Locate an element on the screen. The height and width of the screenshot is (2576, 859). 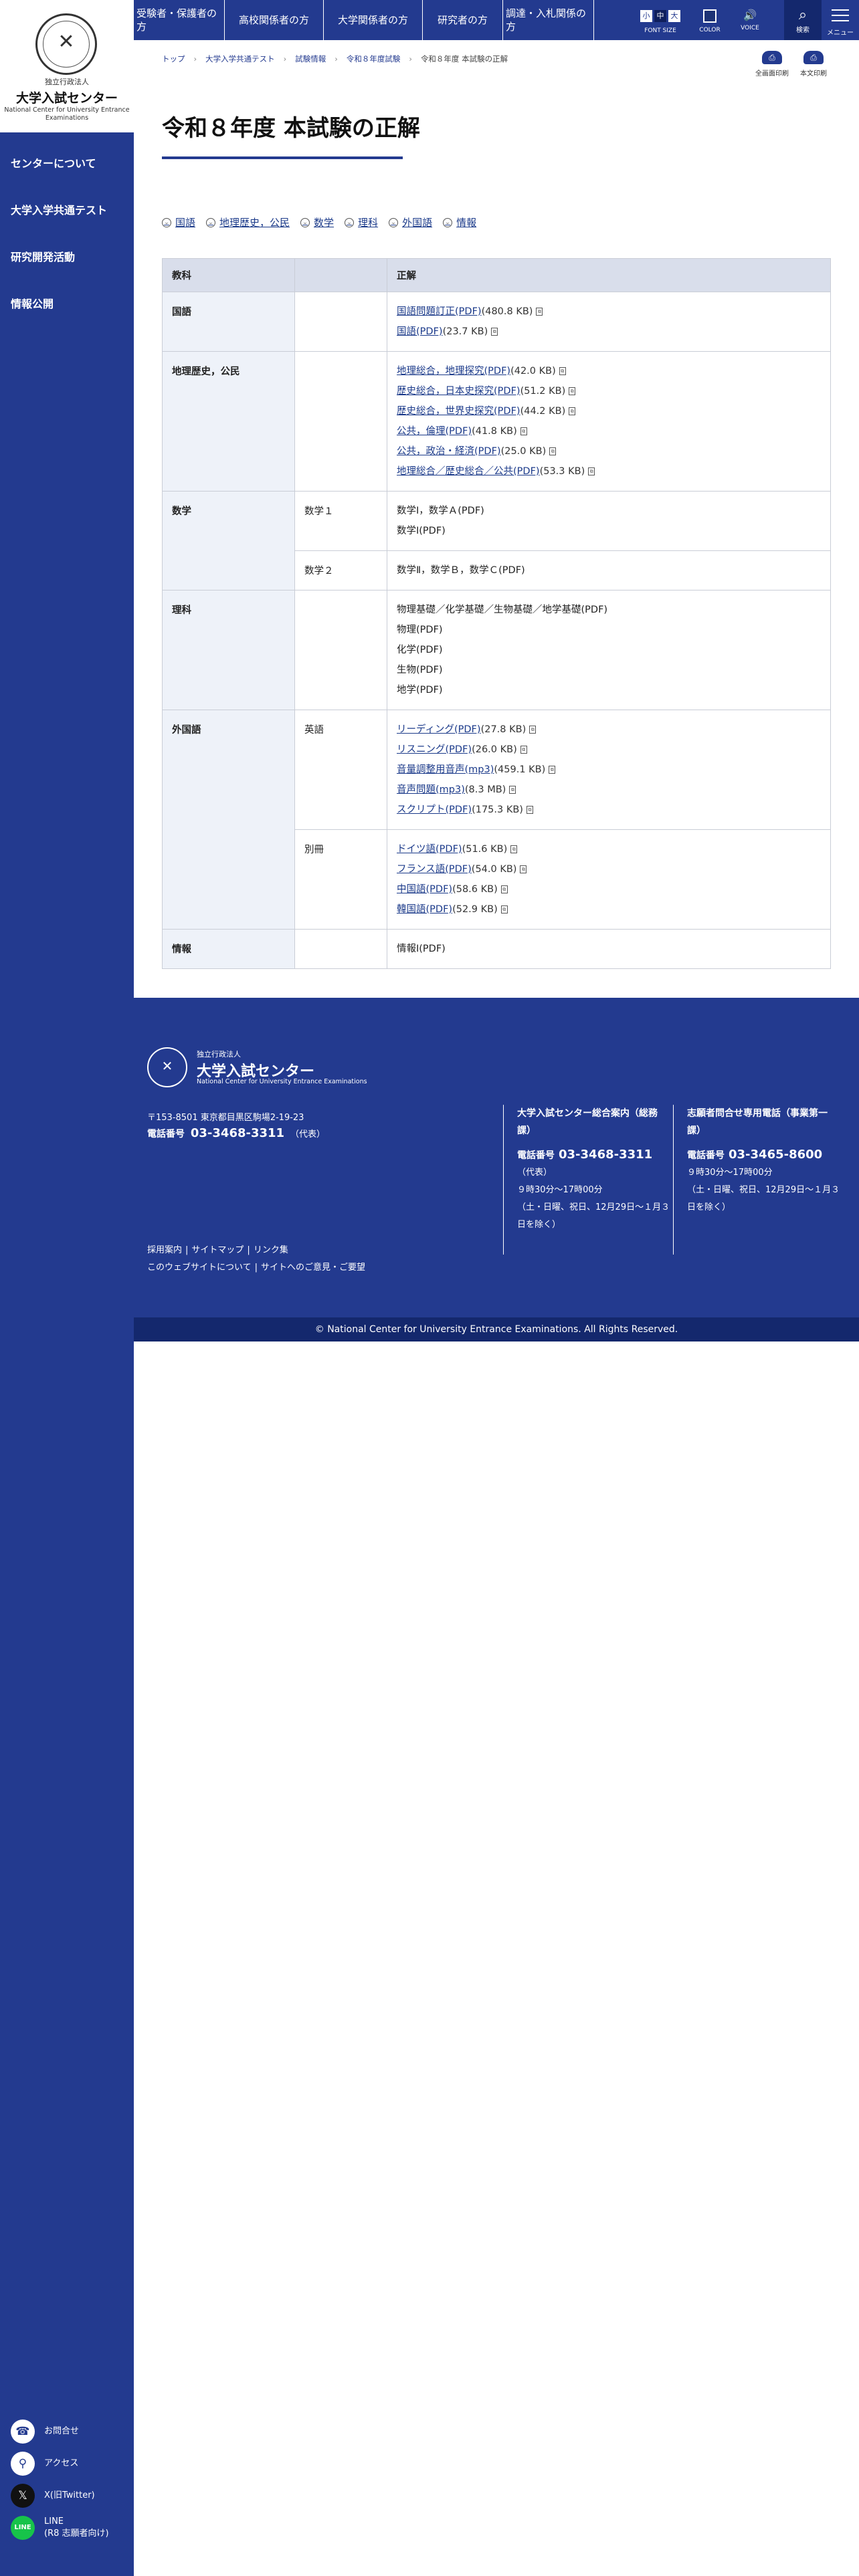
color-swatch-icon is located at coordinates (710, 16).